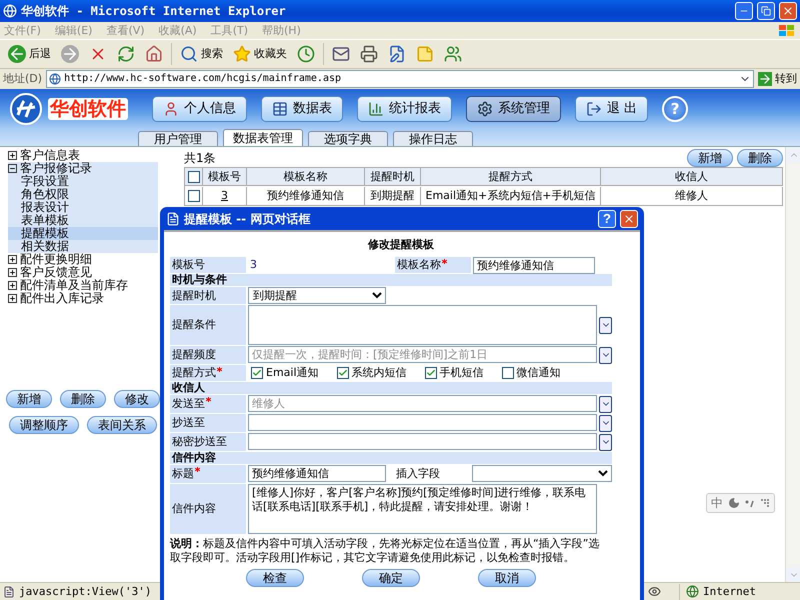 The image size is (800, 600). Describe the element at coordinates (88, 109) in the screenshot. I see `logo-text: 华创软件` at that location.